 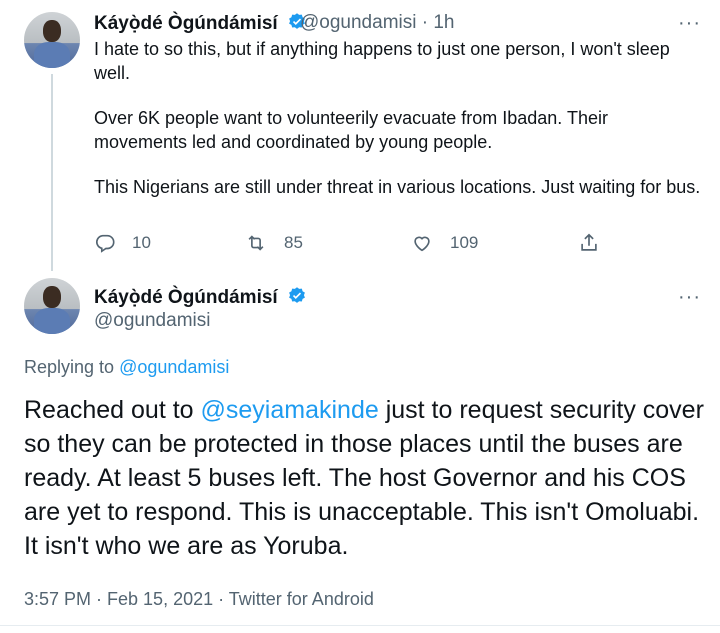 I want to click on reply-count: 10, so click(x=141, y=242).